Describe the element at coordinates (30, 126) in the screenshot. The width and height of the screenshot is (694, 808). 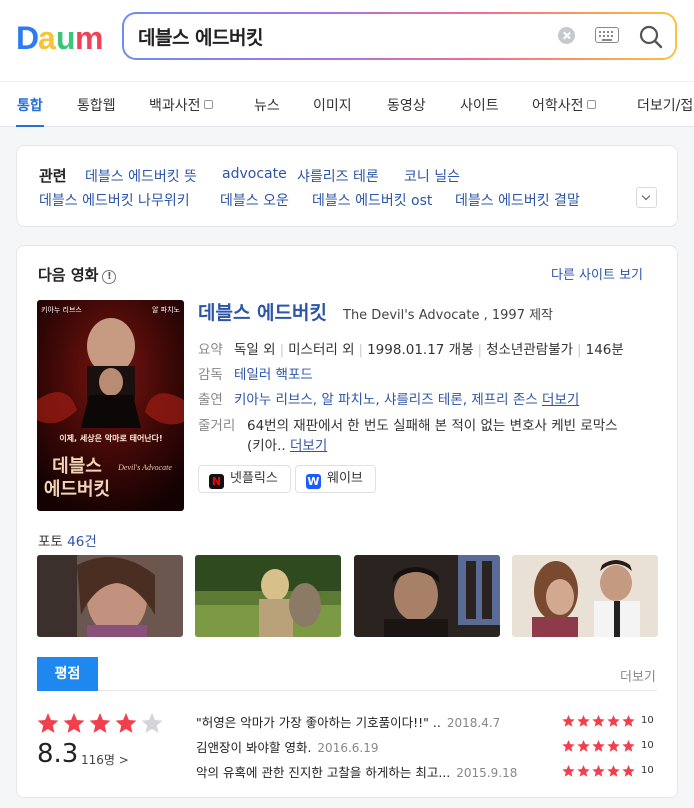
I see `active-tab-indicator` at that location.